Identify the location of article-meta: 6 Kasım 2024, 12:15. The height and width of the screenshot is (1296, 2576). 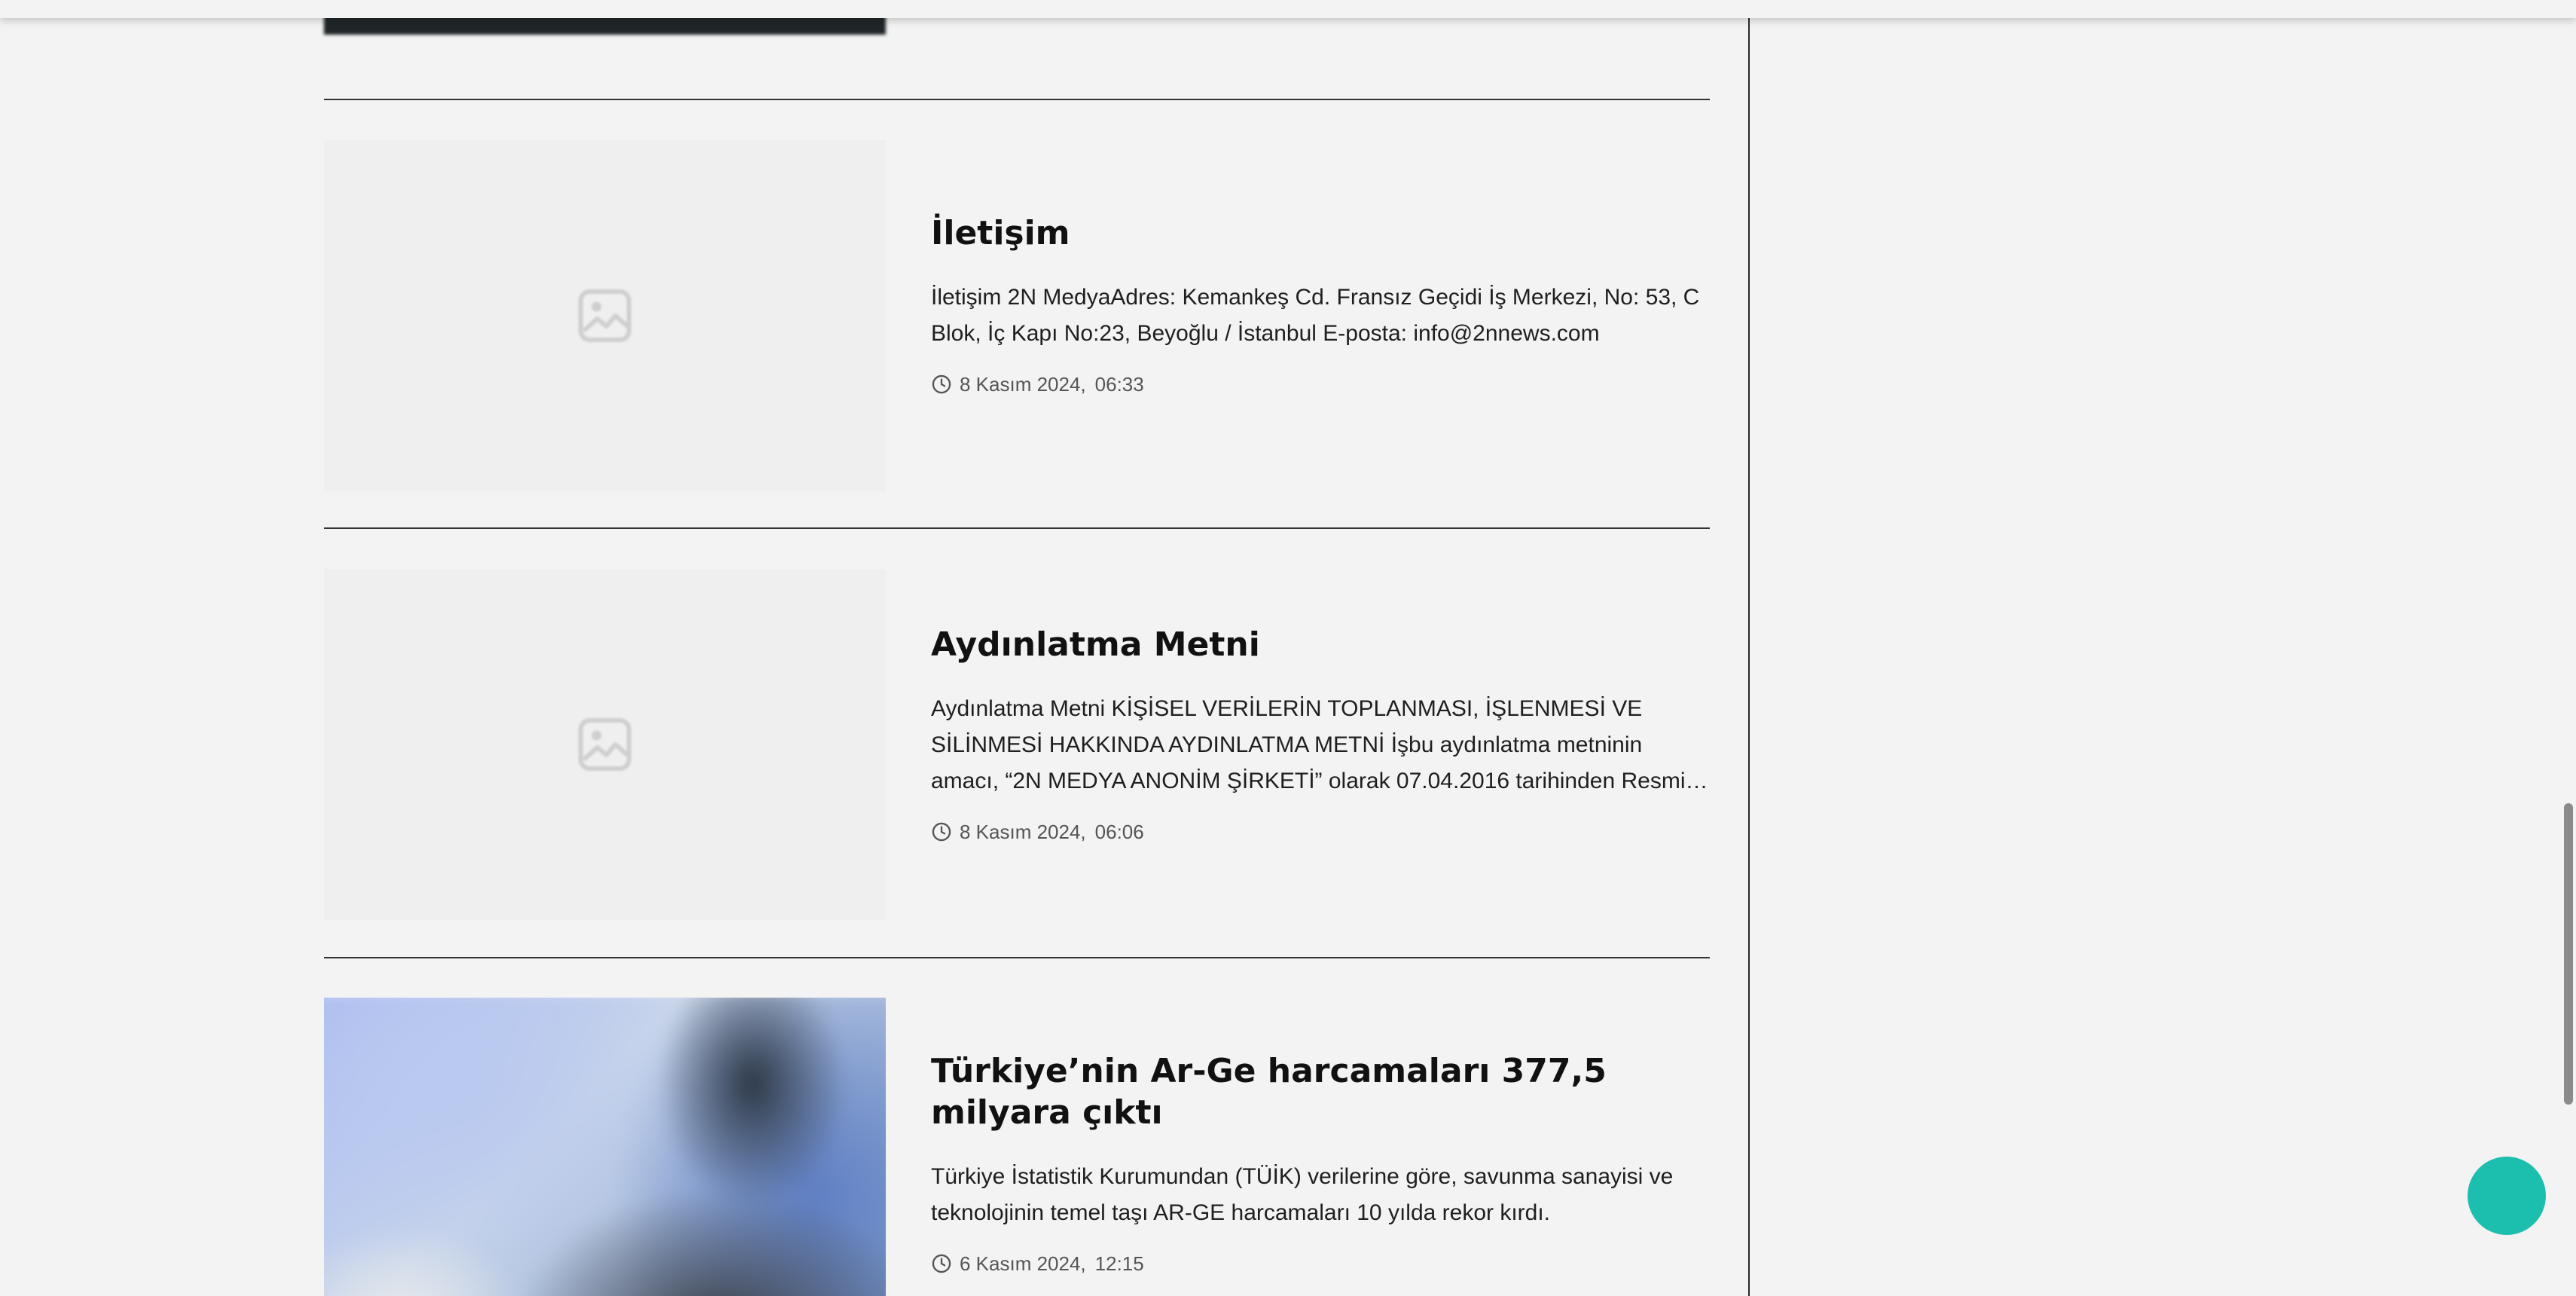
(1323, 1263).